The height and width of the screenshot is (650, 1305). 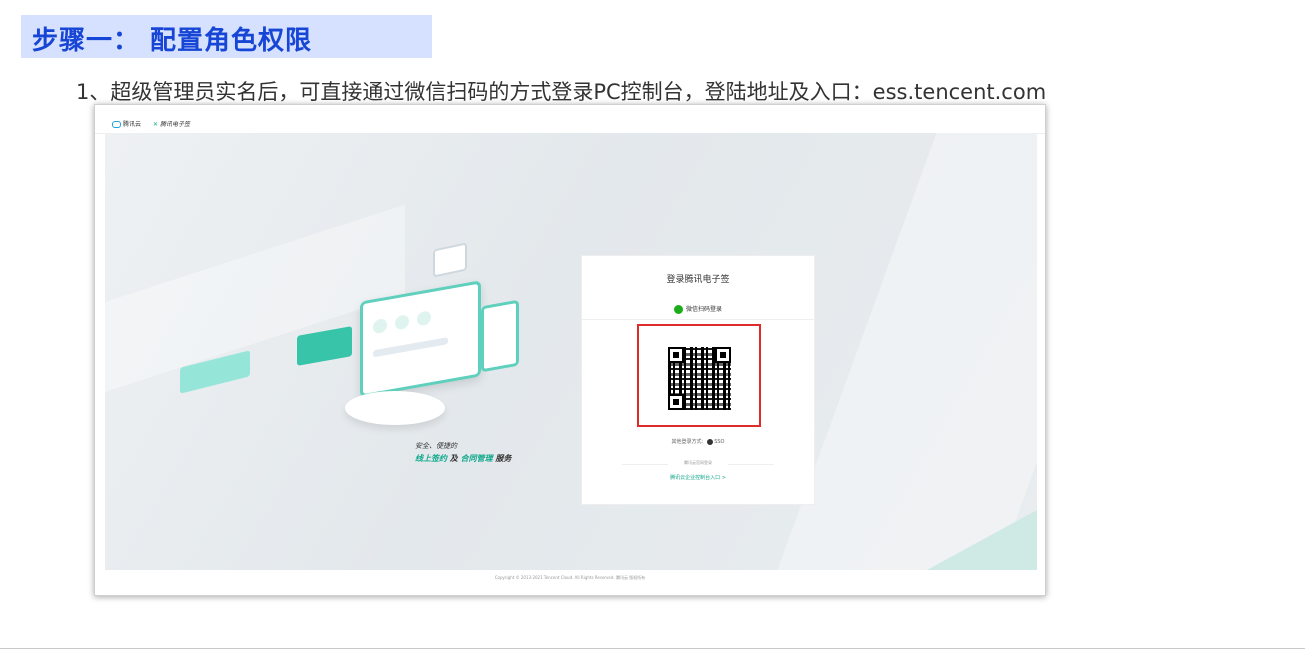 I want to click on slogan-line1: 安全、便捷的, so click(x=436, y=446).